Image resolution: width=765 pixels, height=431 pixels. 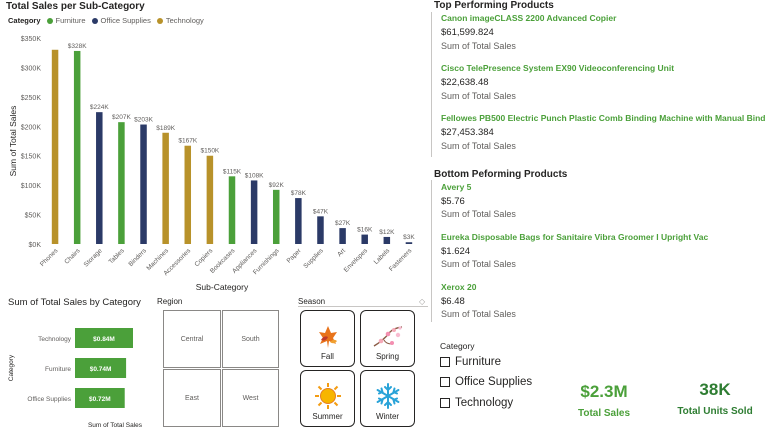 I want to click on y-tick-label: $50K, so click(x=33, y=216).